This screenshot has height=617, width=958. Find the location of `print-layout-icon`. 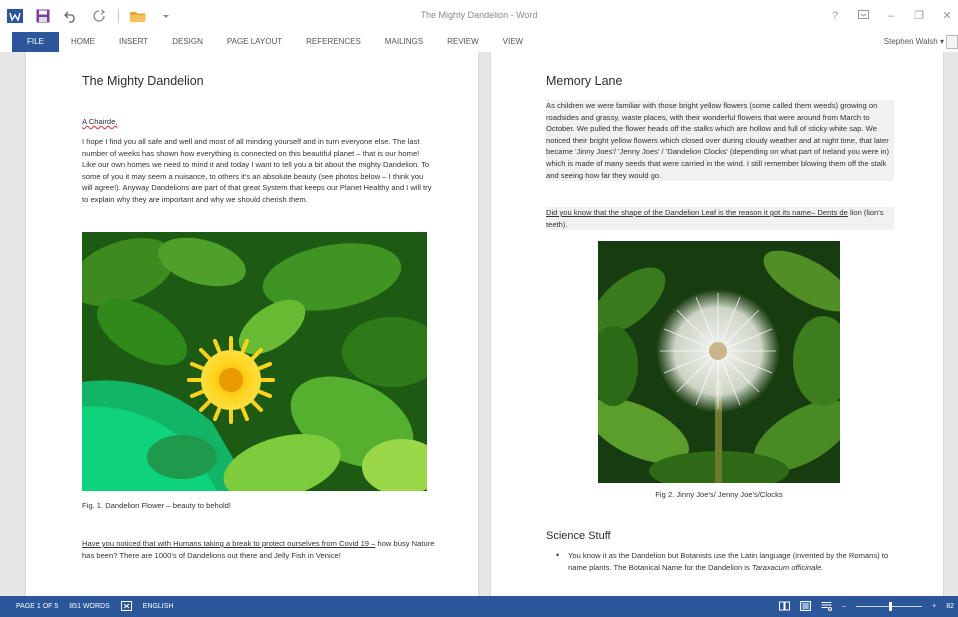

print-layout-icon is located at coordinates (806, 606).